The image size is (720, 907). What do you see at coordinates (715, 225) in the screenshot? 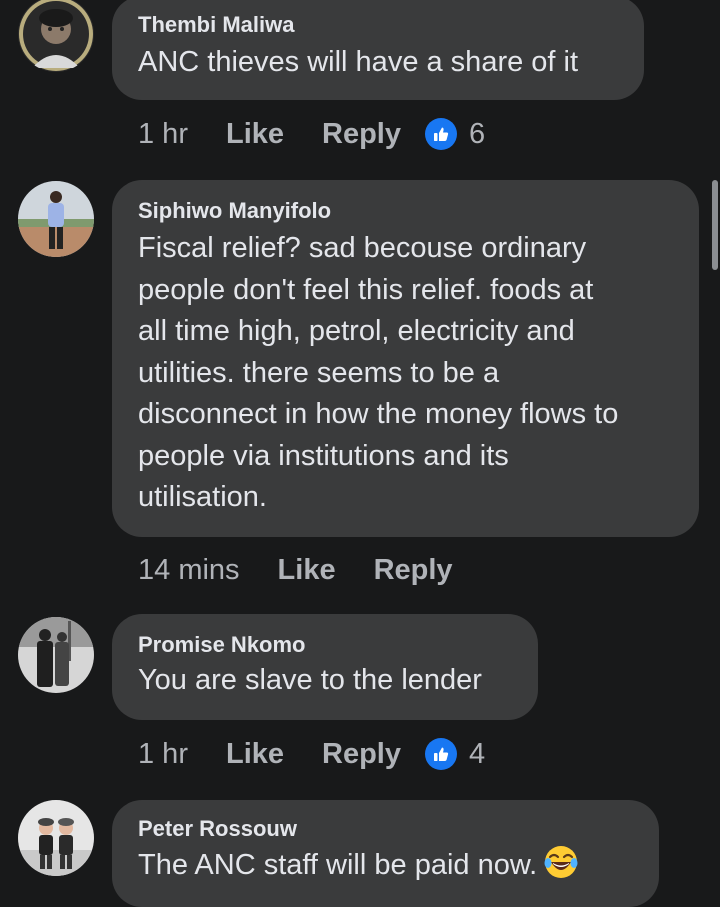
I see `scrollbar` at bounding box center [715, 225].